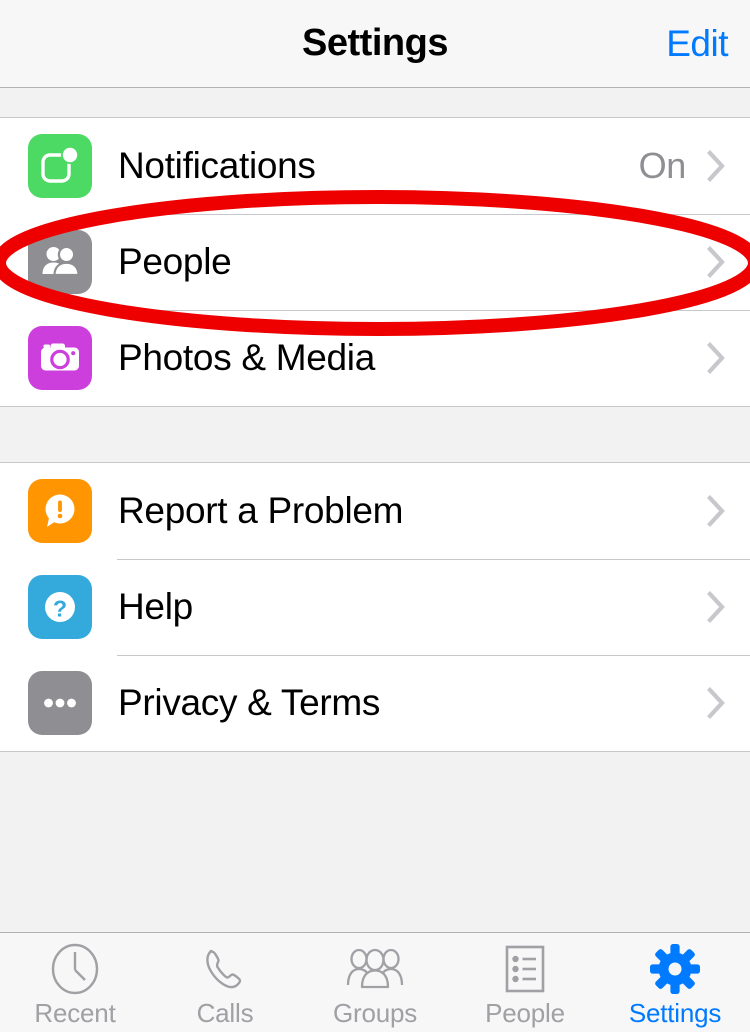 Image resolution: width=750 pixels, height=1032 pixels. I want to click on settings-row-photos-media: Photos & Media, so click(375, 358).